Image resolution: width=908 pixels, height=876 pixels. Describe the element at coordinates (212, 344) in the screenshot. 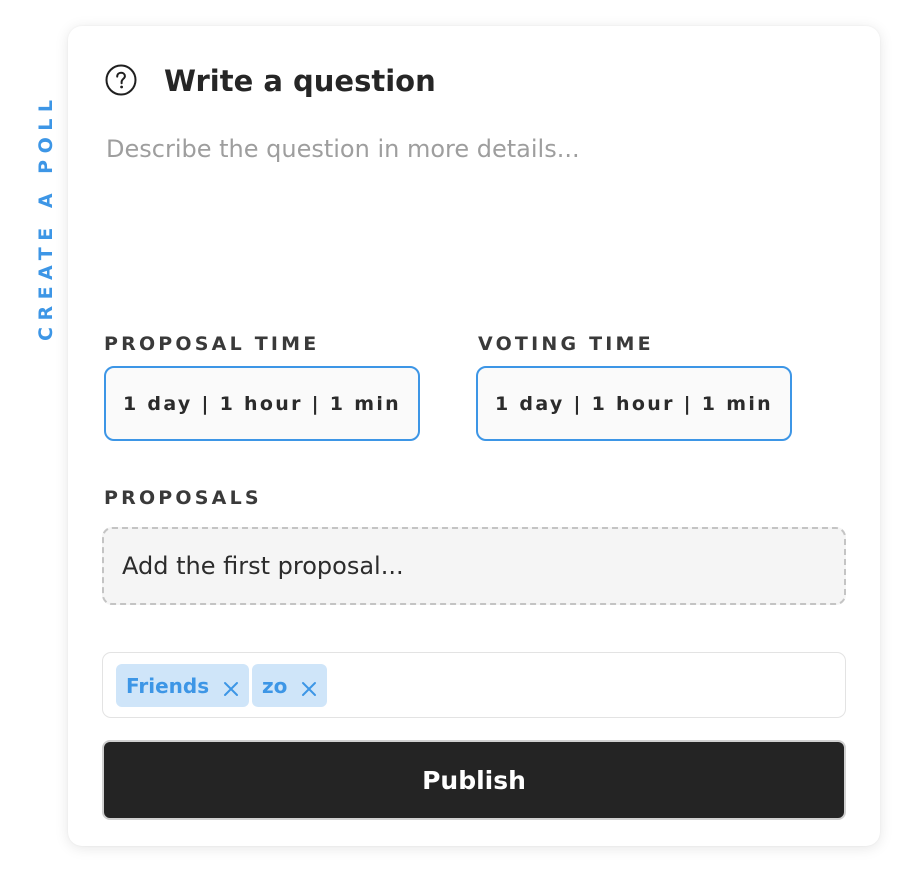

I see `proposal-time-label: PROPOSAL TIME` at that location.